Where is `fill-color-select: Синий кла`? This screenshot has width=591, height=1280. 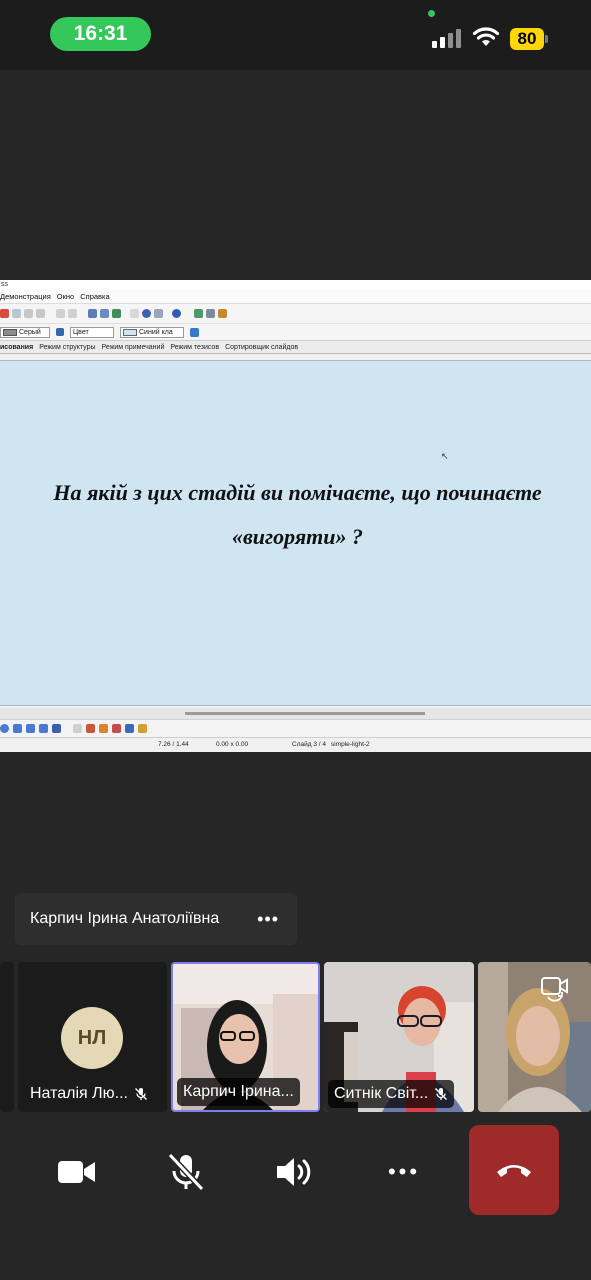
fill-color-select: Синий кла is located at coordinates (152, 332).